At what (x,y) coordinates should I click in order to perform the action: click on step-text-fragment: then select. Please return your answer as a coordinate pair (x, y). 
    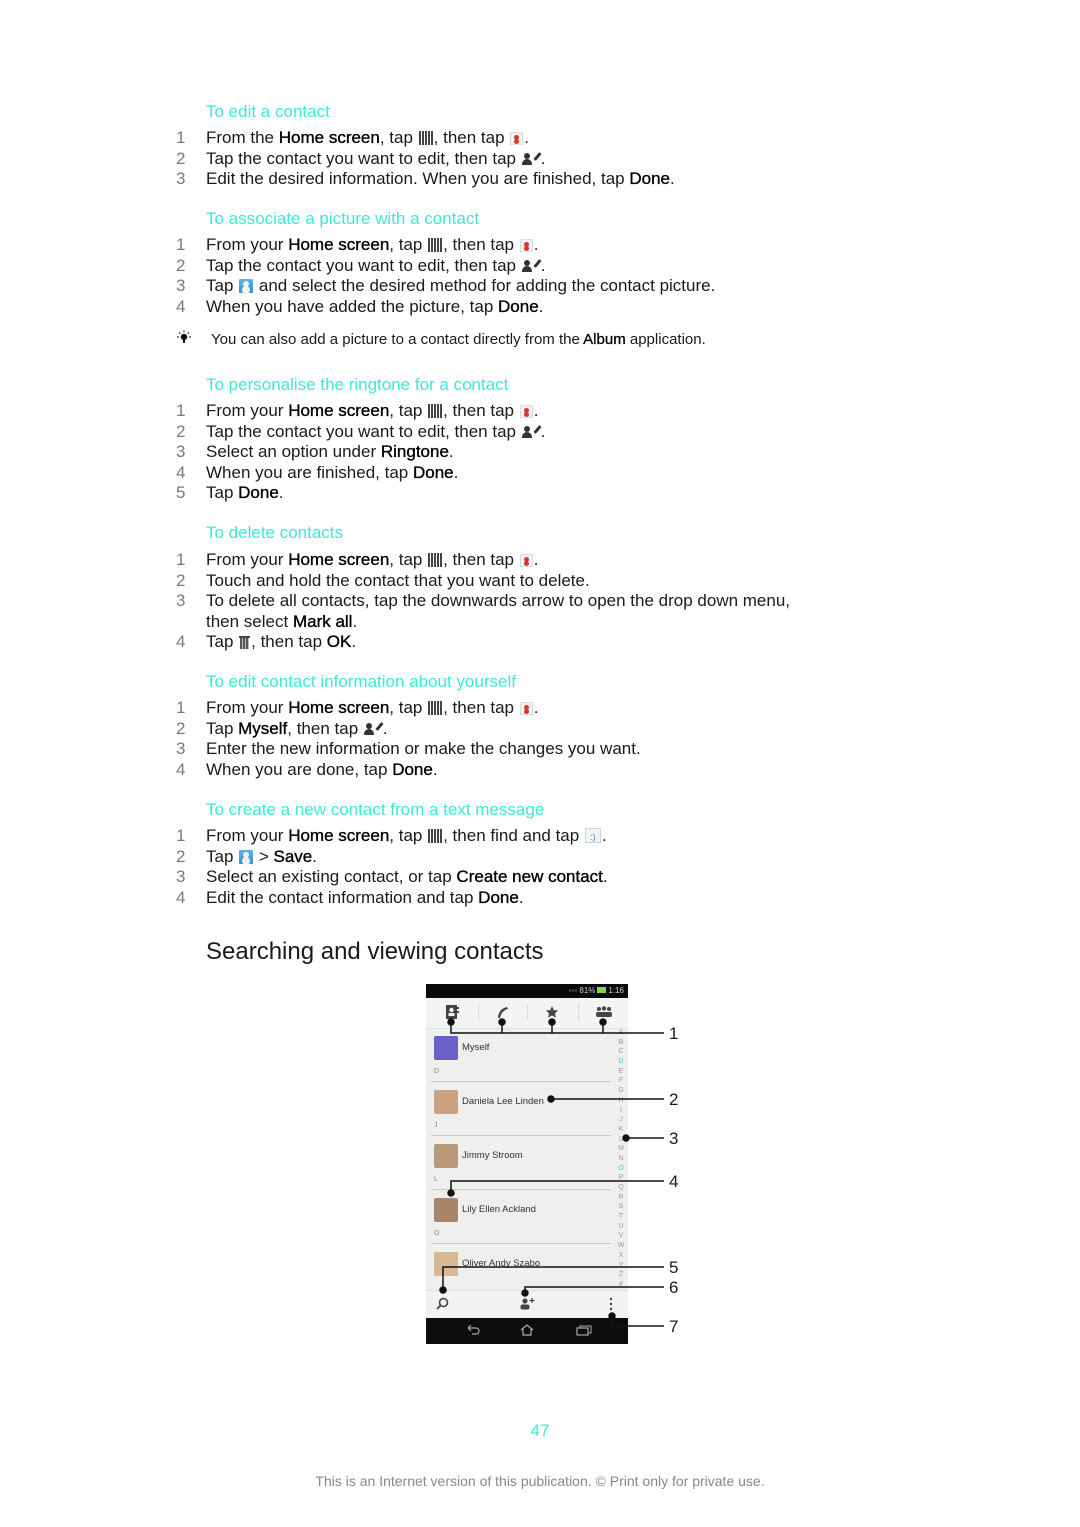
    Looking at the image, I should click on (249, 621).